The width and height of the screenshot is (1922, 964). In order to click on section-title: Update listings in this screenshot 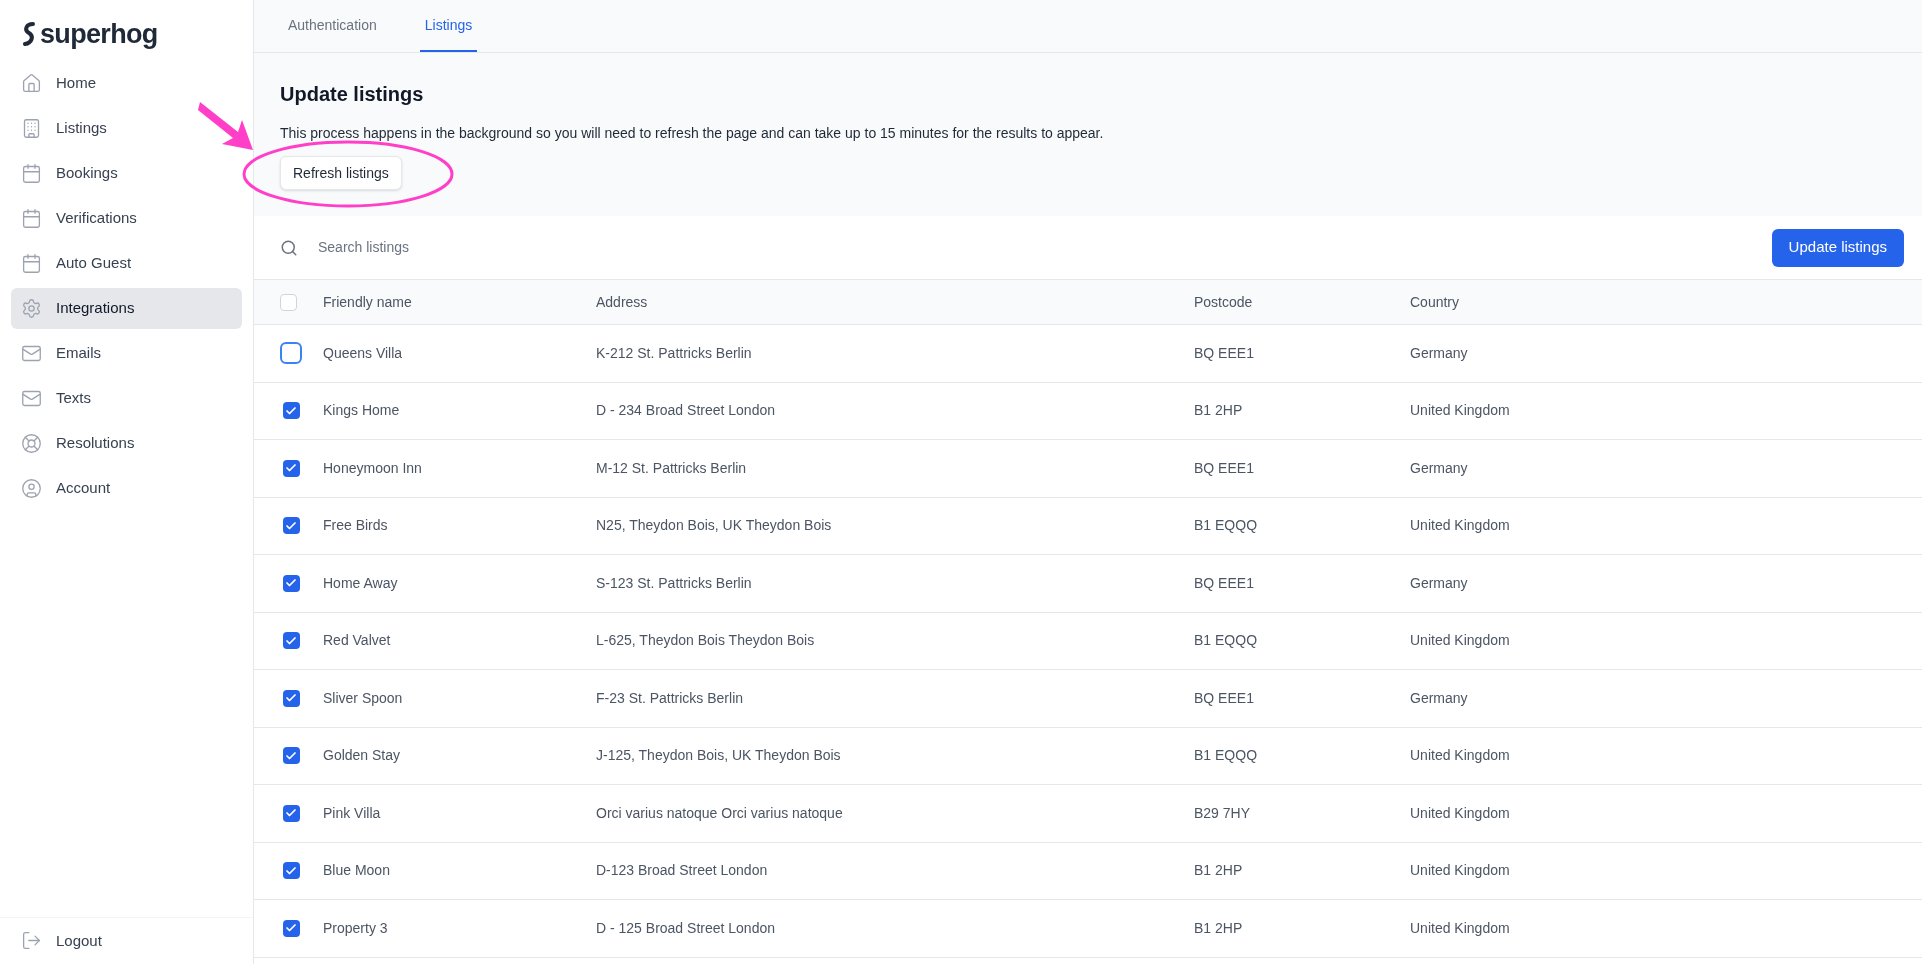, I will do `click(352, 94)`.